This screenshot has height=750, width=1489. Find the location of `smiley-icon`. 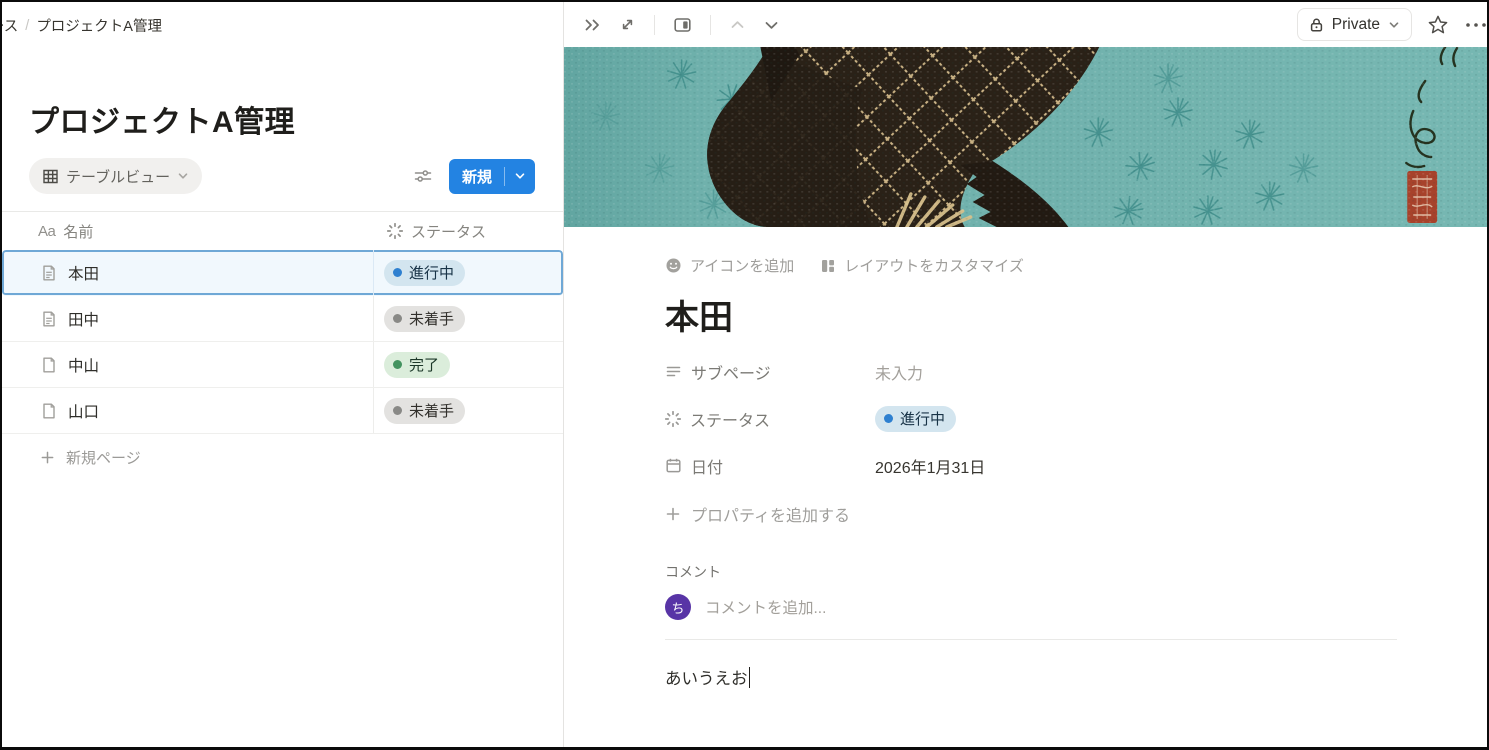

smiley-icon is located at coordinates (673, 265).